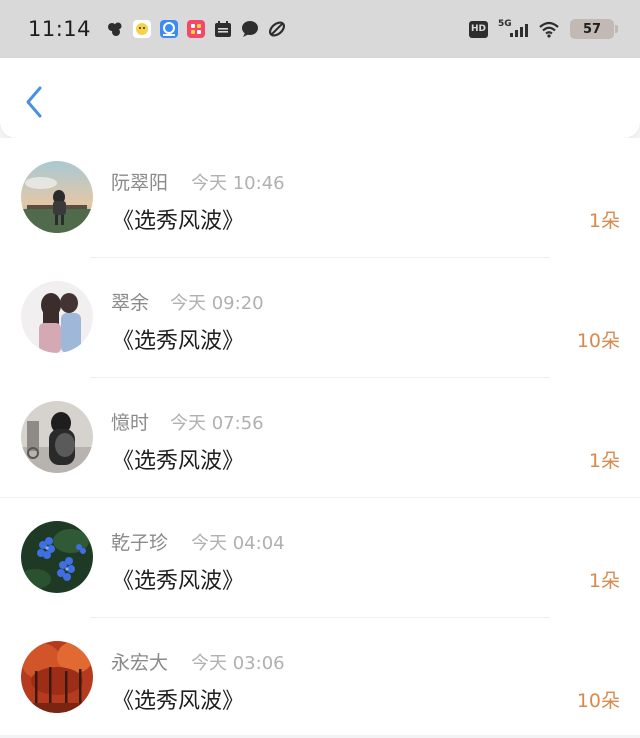  I want to click on top-nav-bar, so click(320, 98).